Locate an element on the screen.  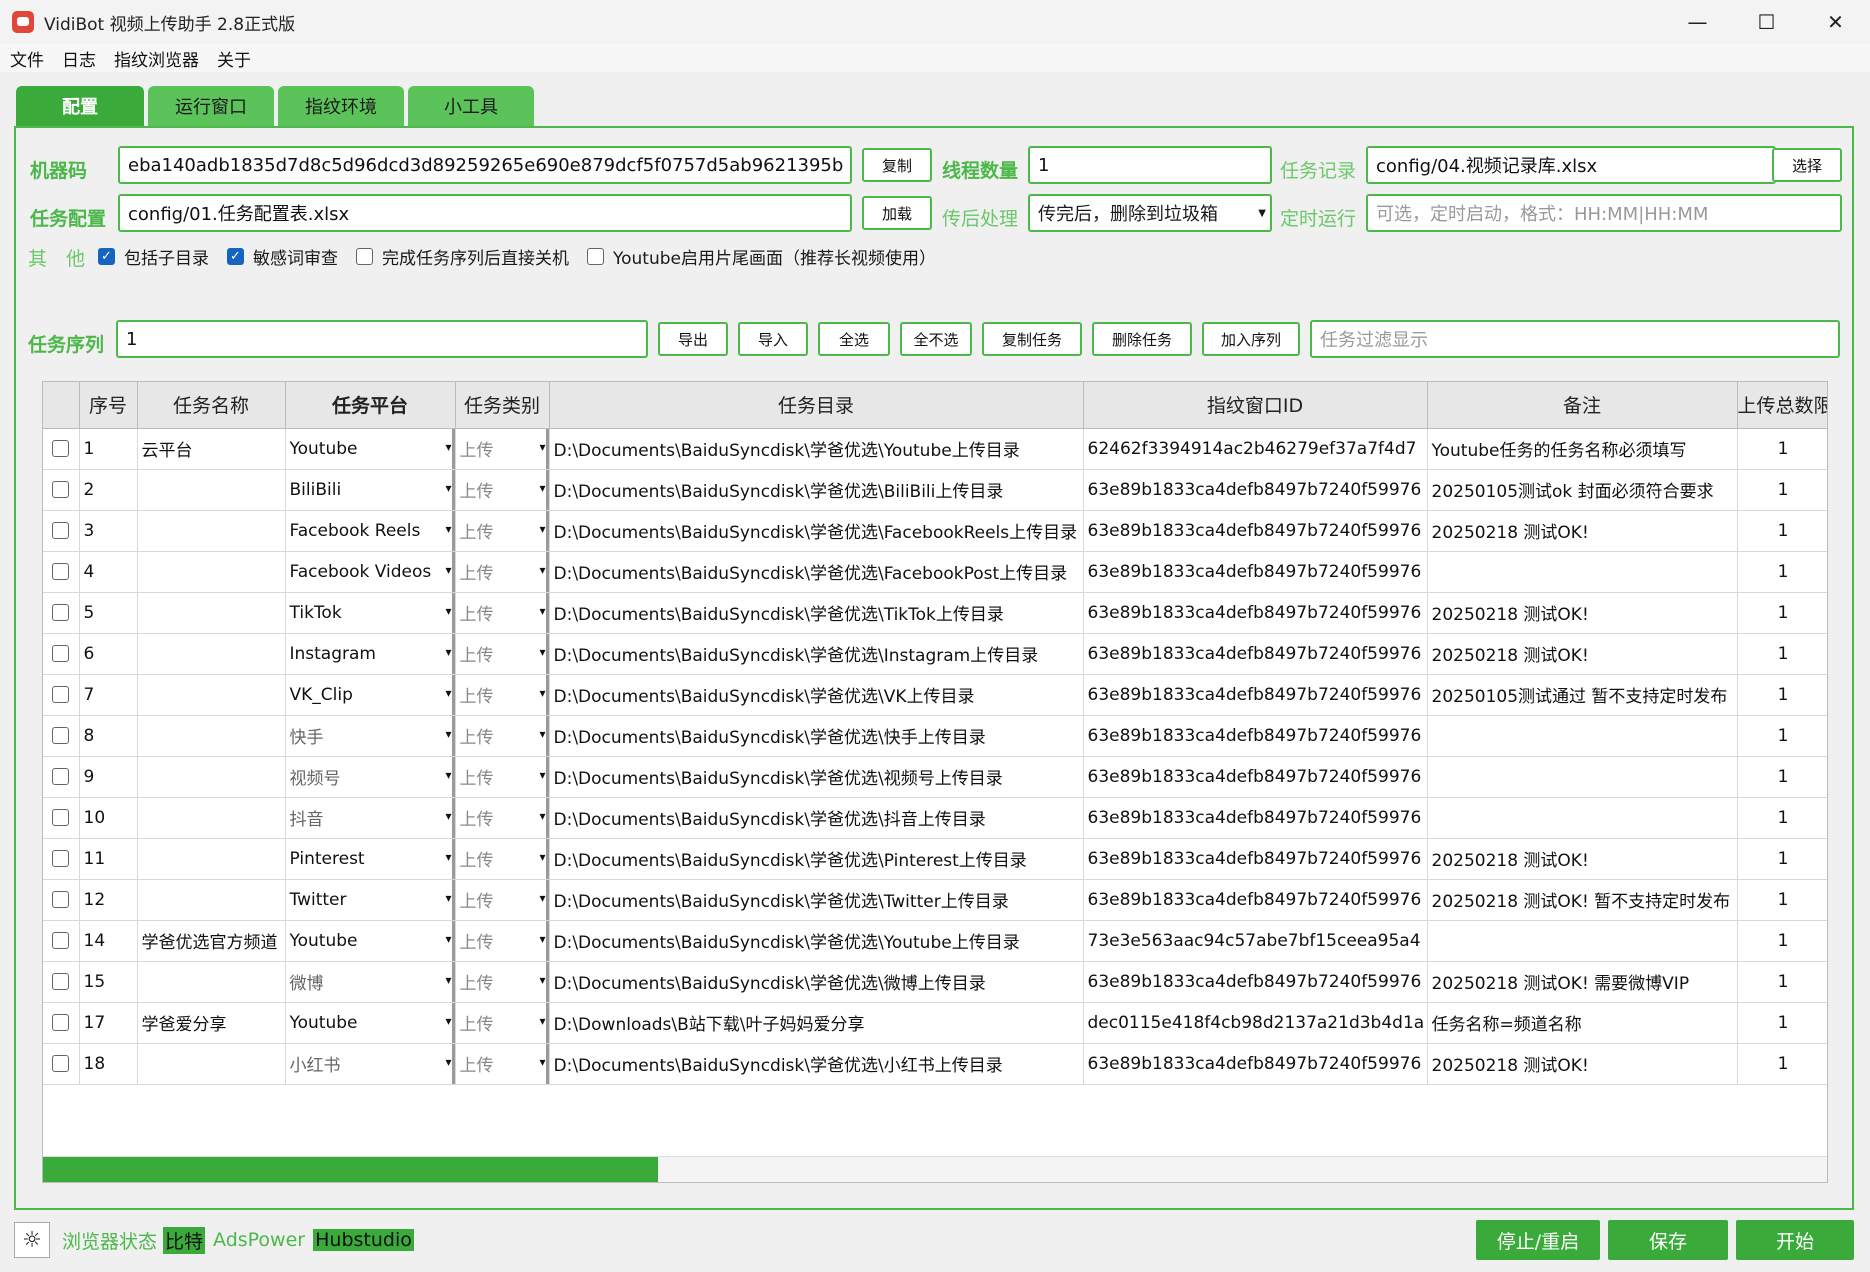
export-button: 导出 is located at coordinates (693, 339).